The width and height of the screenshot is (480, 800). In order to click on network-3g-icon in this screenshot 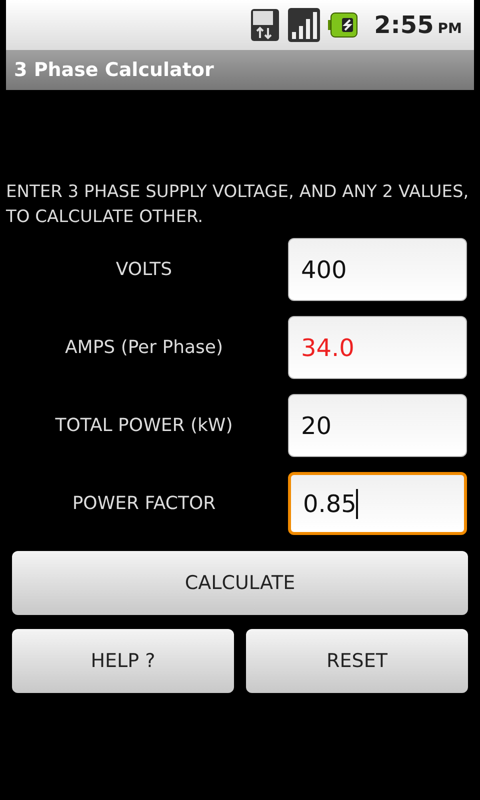, I will do `click(265, 25)`.